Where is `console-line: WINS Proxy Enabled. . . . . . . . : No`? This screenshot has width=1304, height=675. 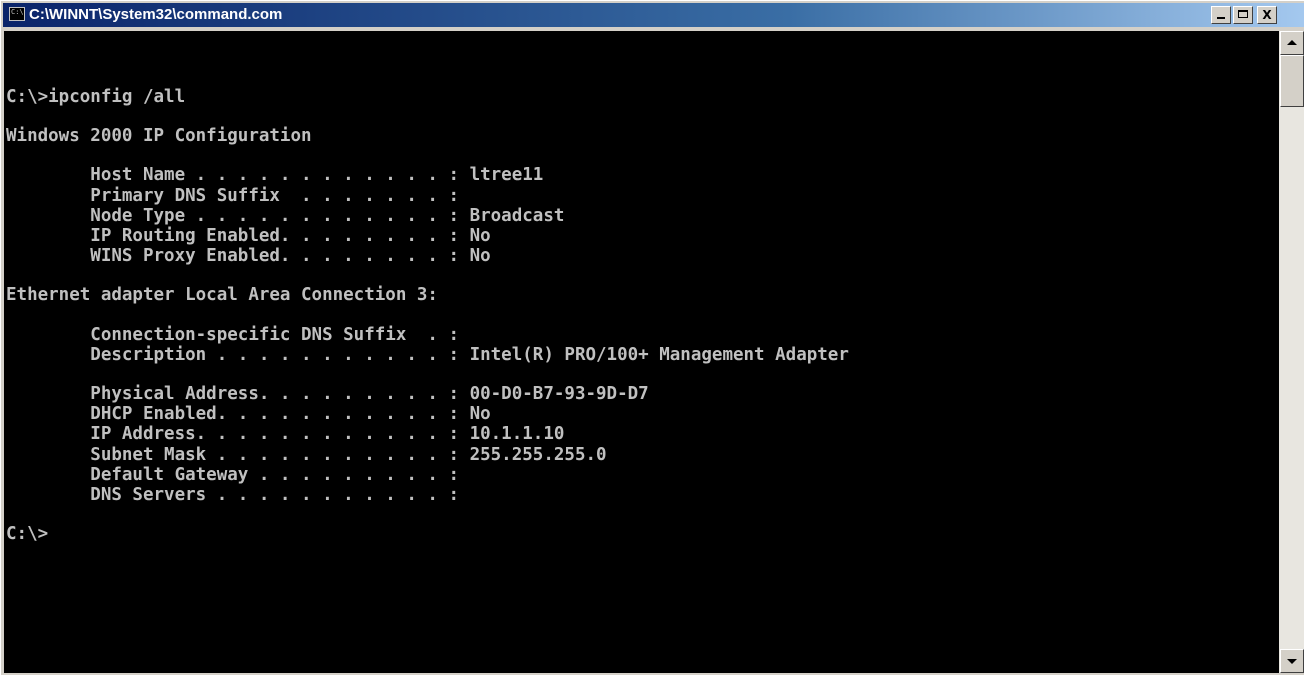 console-line: WINS Proxy Enabled. . . . . . . . : No is located at coordinates (248, 256).